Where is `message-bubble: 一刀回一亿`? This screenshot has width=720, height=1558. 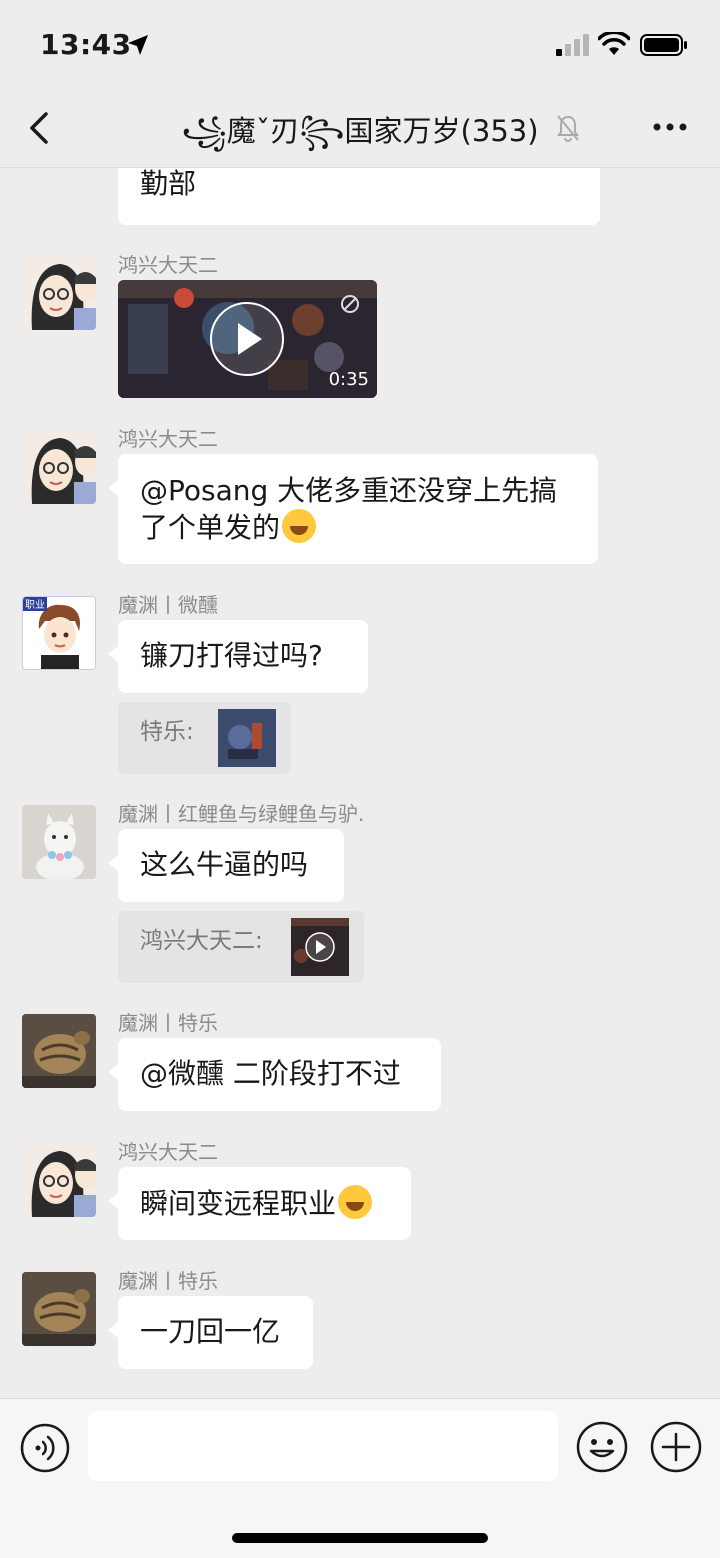 message-bubble: 一刀回一亿 is located at coordinates (210, 1332).